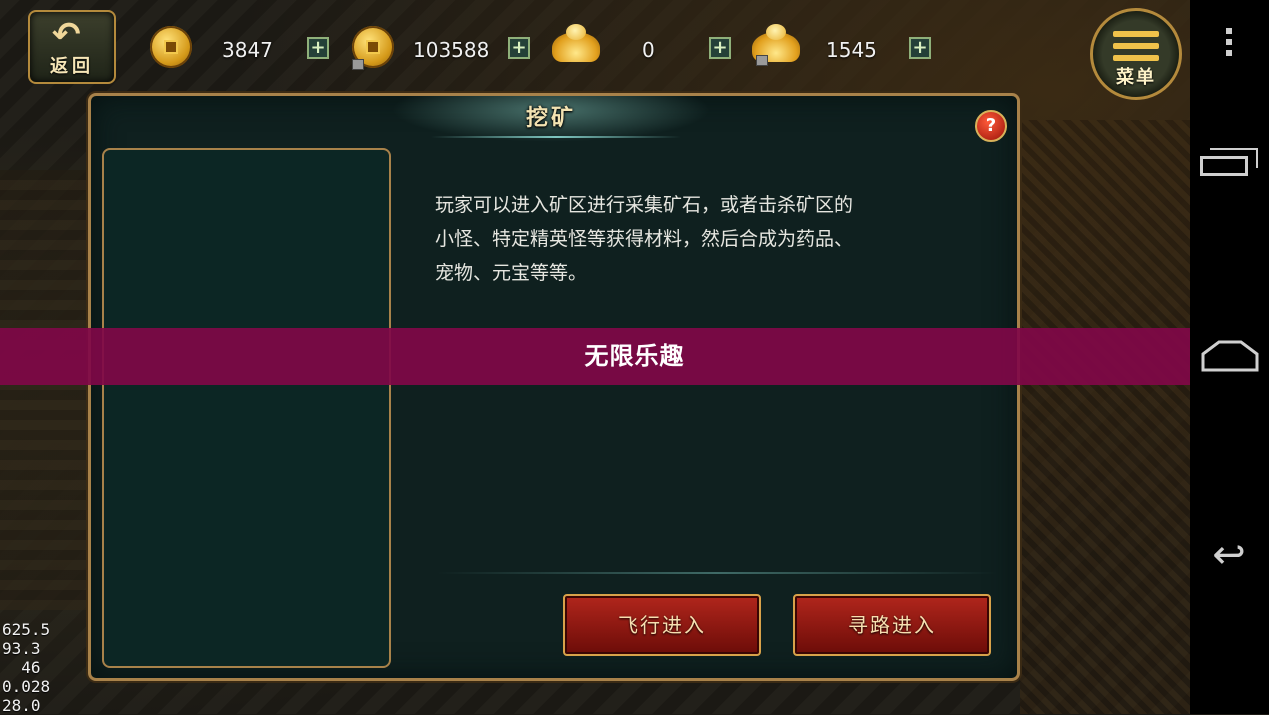 Image resolution: width=1269 pixels, height=715 pixels. Describe the element at coordinates (373, 48) in the screenshot. I see `bound-copper-coin-icon` at that location.